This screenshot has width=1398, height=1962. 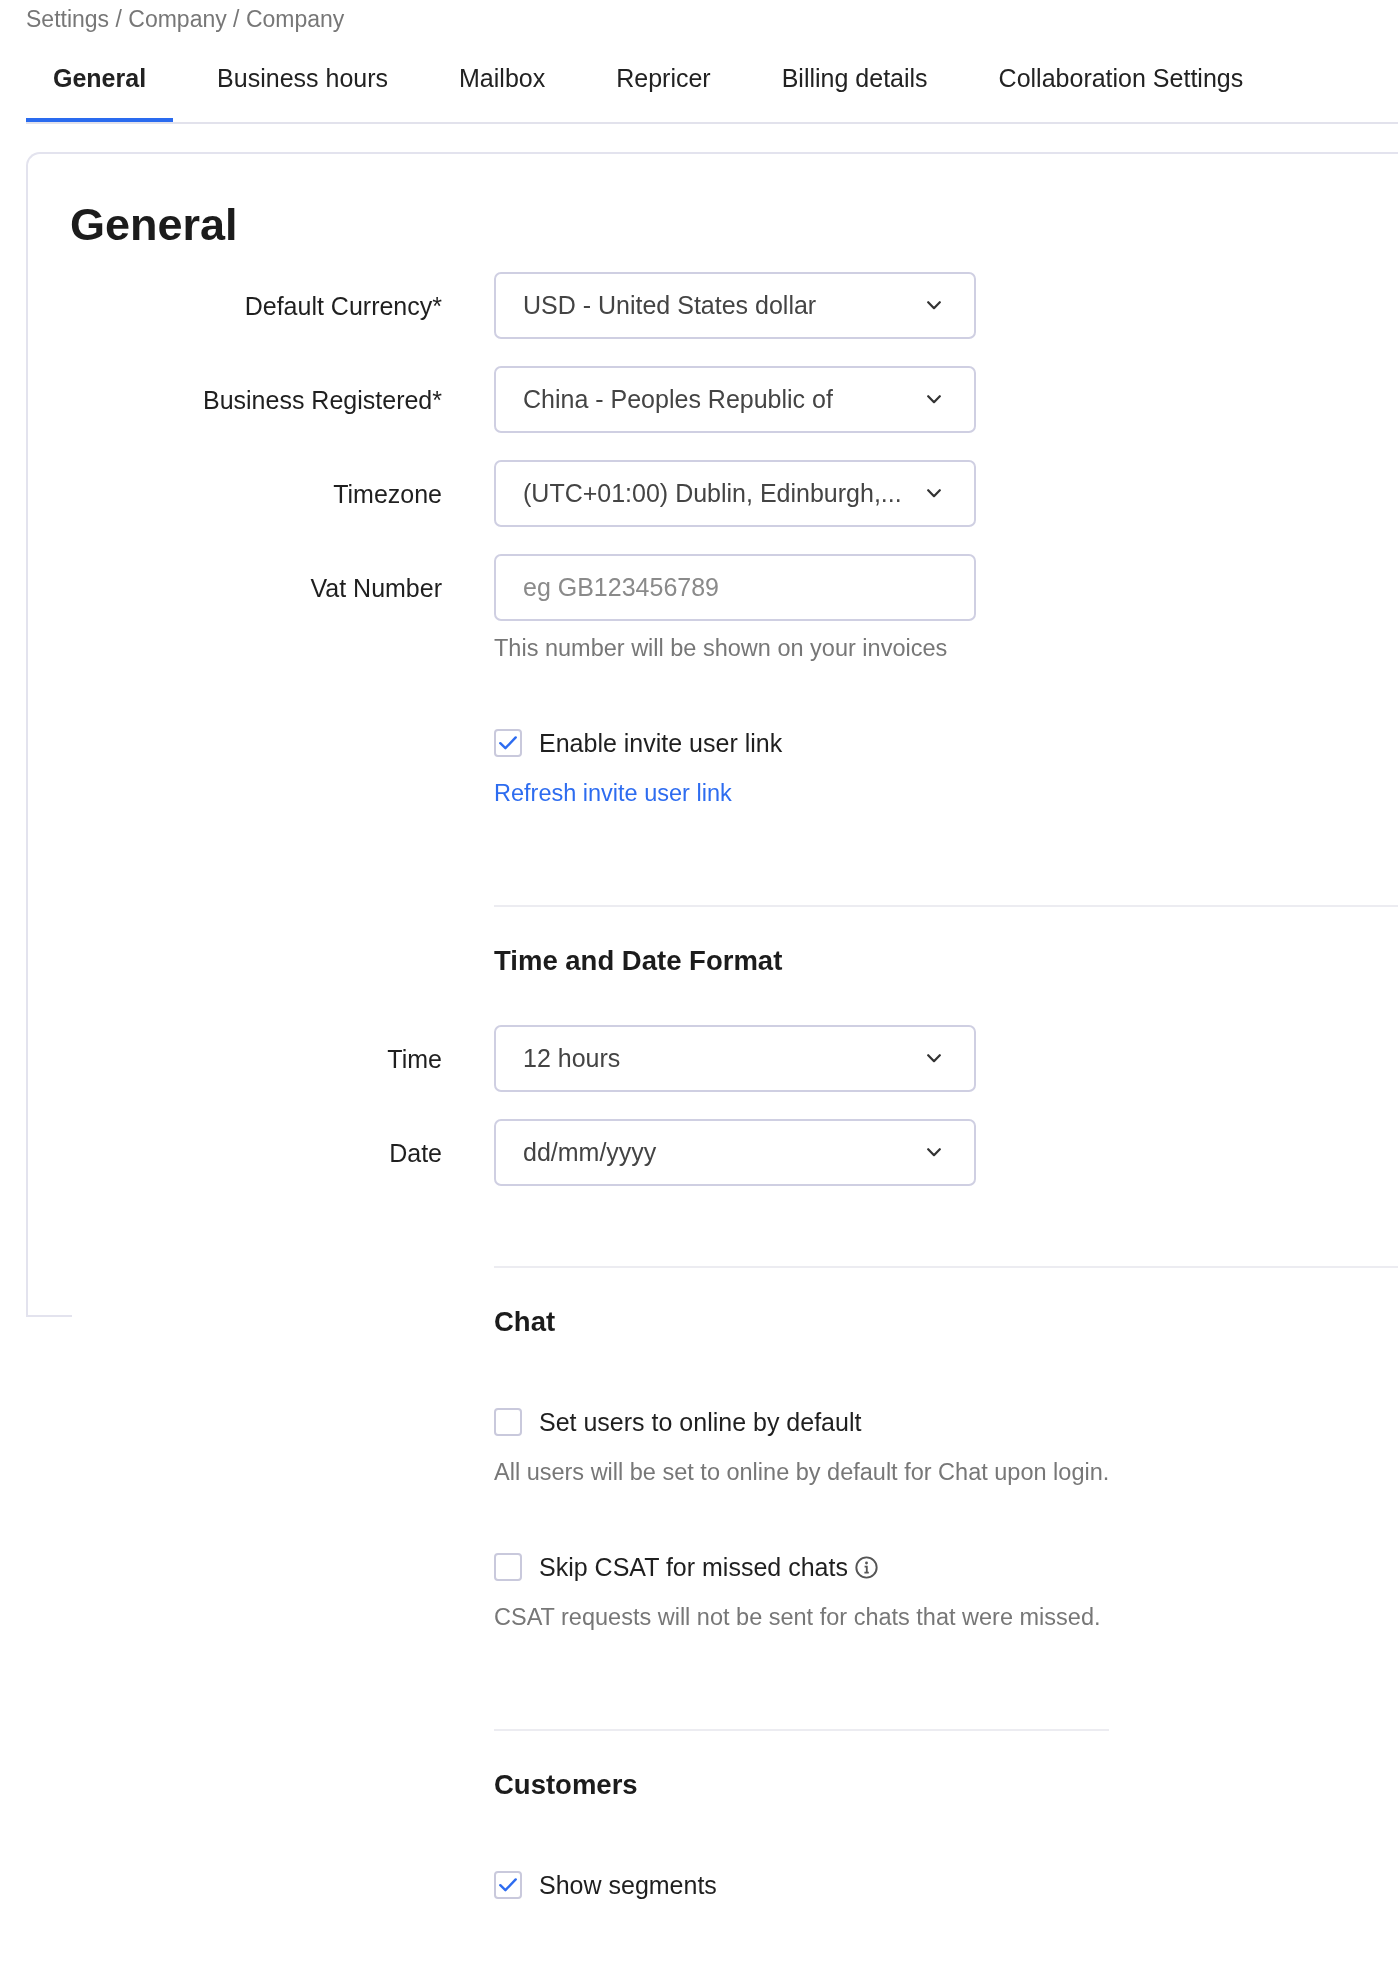 I want to click on checkbox-label: Show segments, so click(x=628, y=1885).